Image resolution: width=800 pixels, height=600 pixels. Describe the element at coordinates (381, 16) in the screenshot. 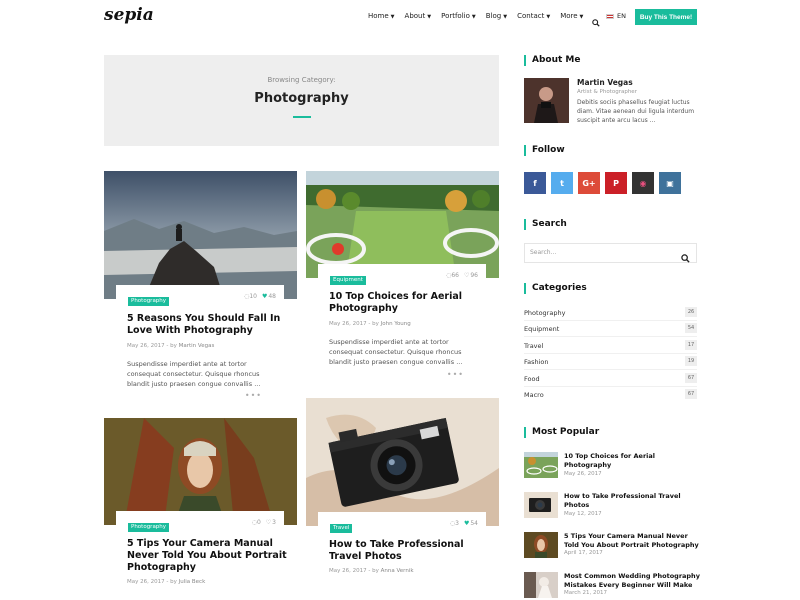

I see `nav-home: Home ▼` at that location.